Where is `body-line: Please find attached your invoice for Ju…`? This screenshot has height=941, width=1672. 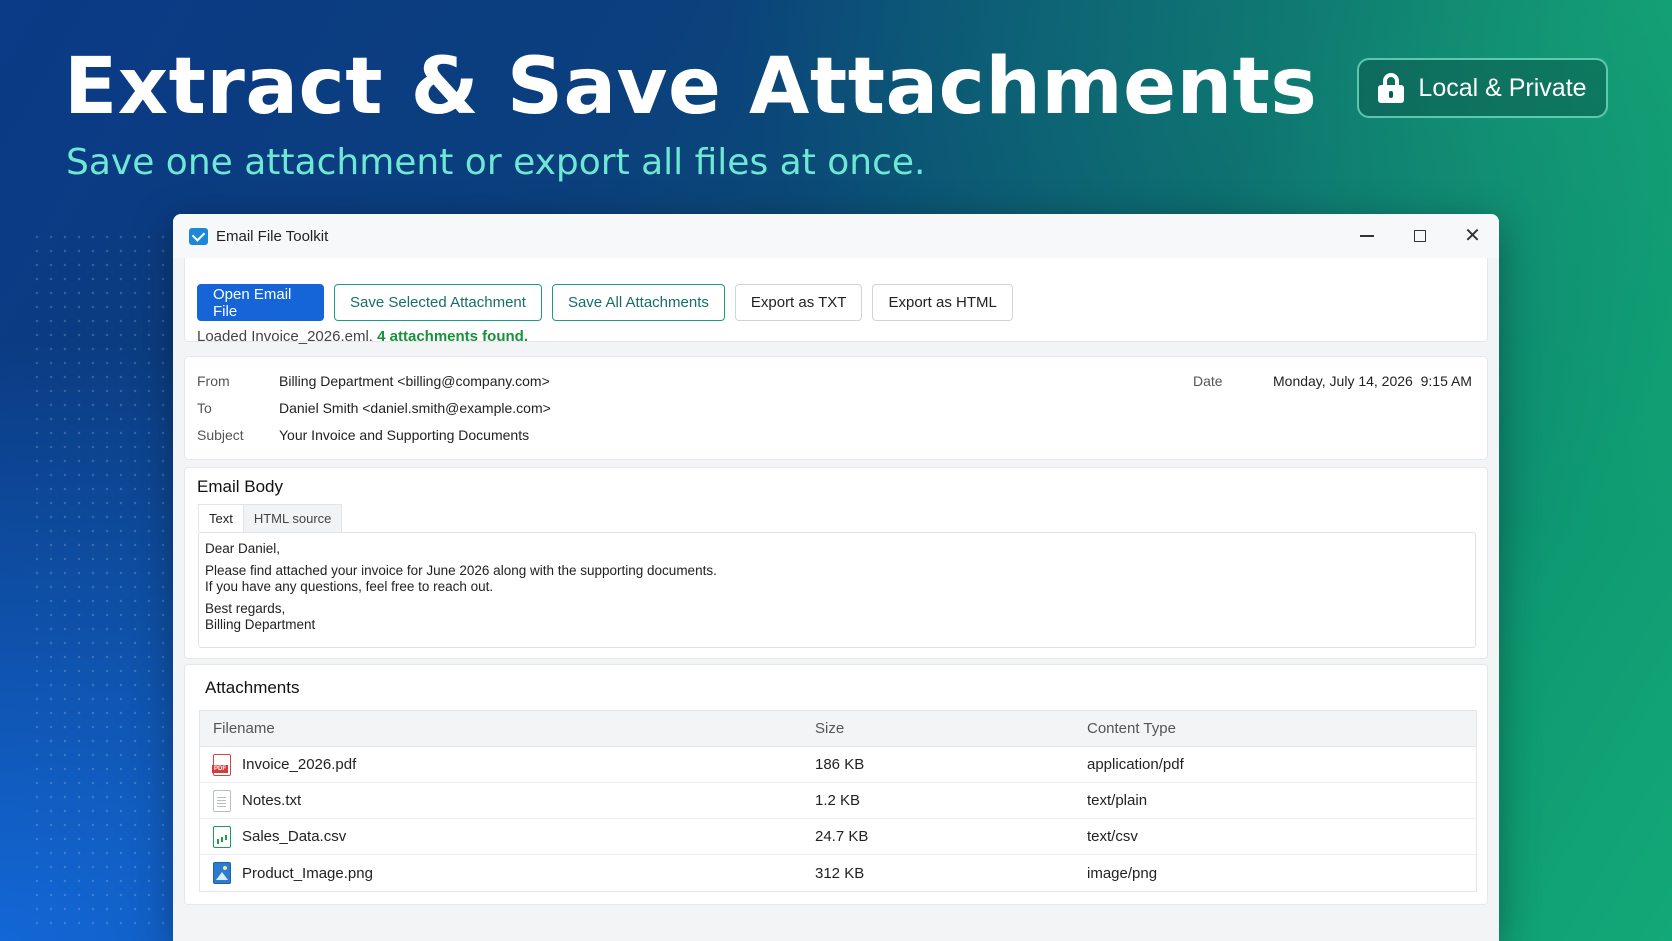
body-line: Please find attached your invoice for Ju… is located at coordinates (461, 570).